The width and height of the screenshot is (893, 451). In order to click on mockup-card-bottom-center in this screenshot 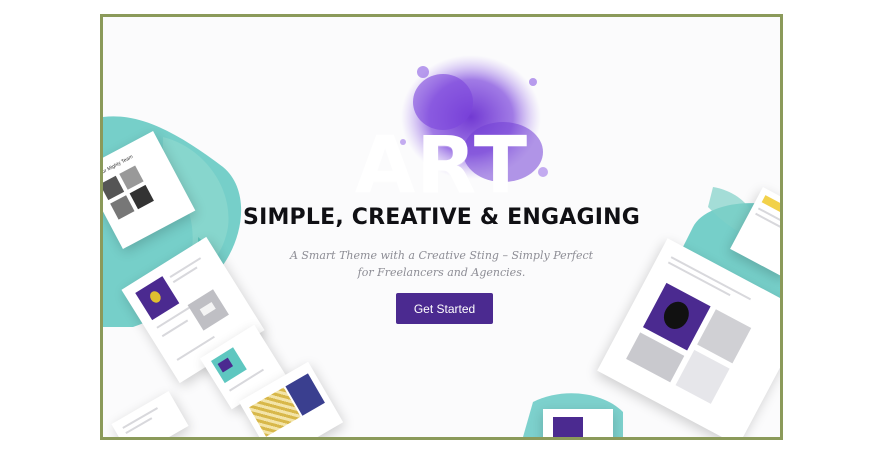, I will do `click(578, 423)`.